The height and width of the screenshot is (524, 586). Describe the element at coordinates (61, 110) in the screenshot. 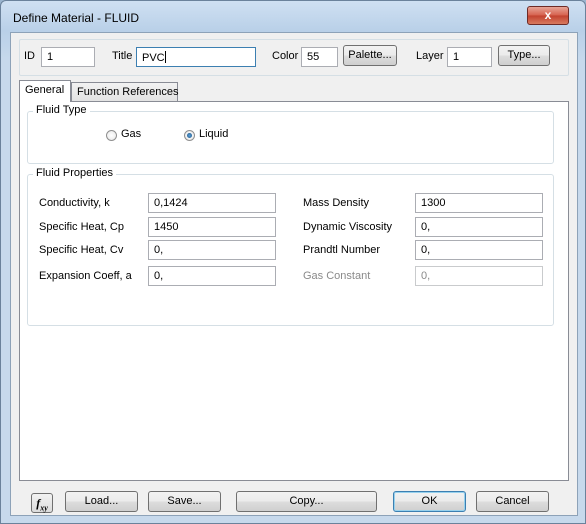

I see `fluid-type-title: Fluid Type` at that location.